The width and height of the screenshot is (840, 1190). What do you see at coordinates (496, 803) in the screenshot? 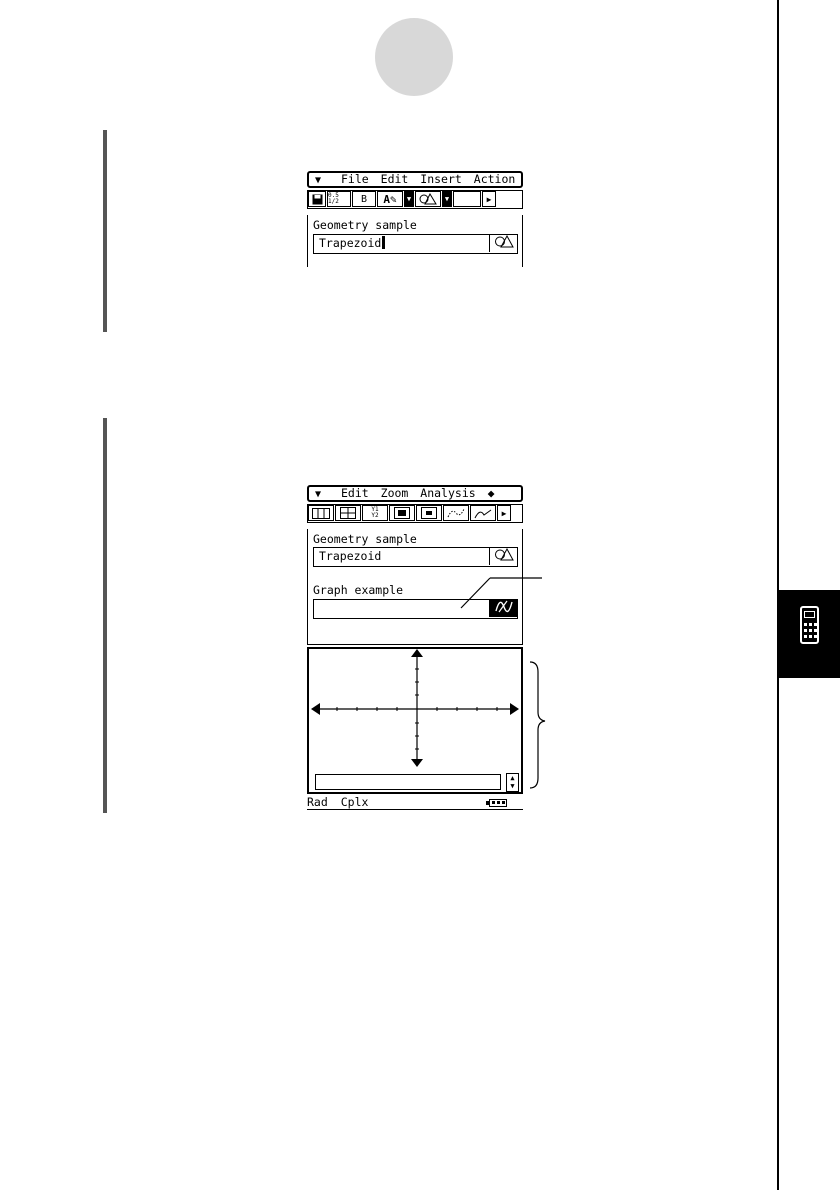
I see `battery-icon` at bounding box center [496, 803].